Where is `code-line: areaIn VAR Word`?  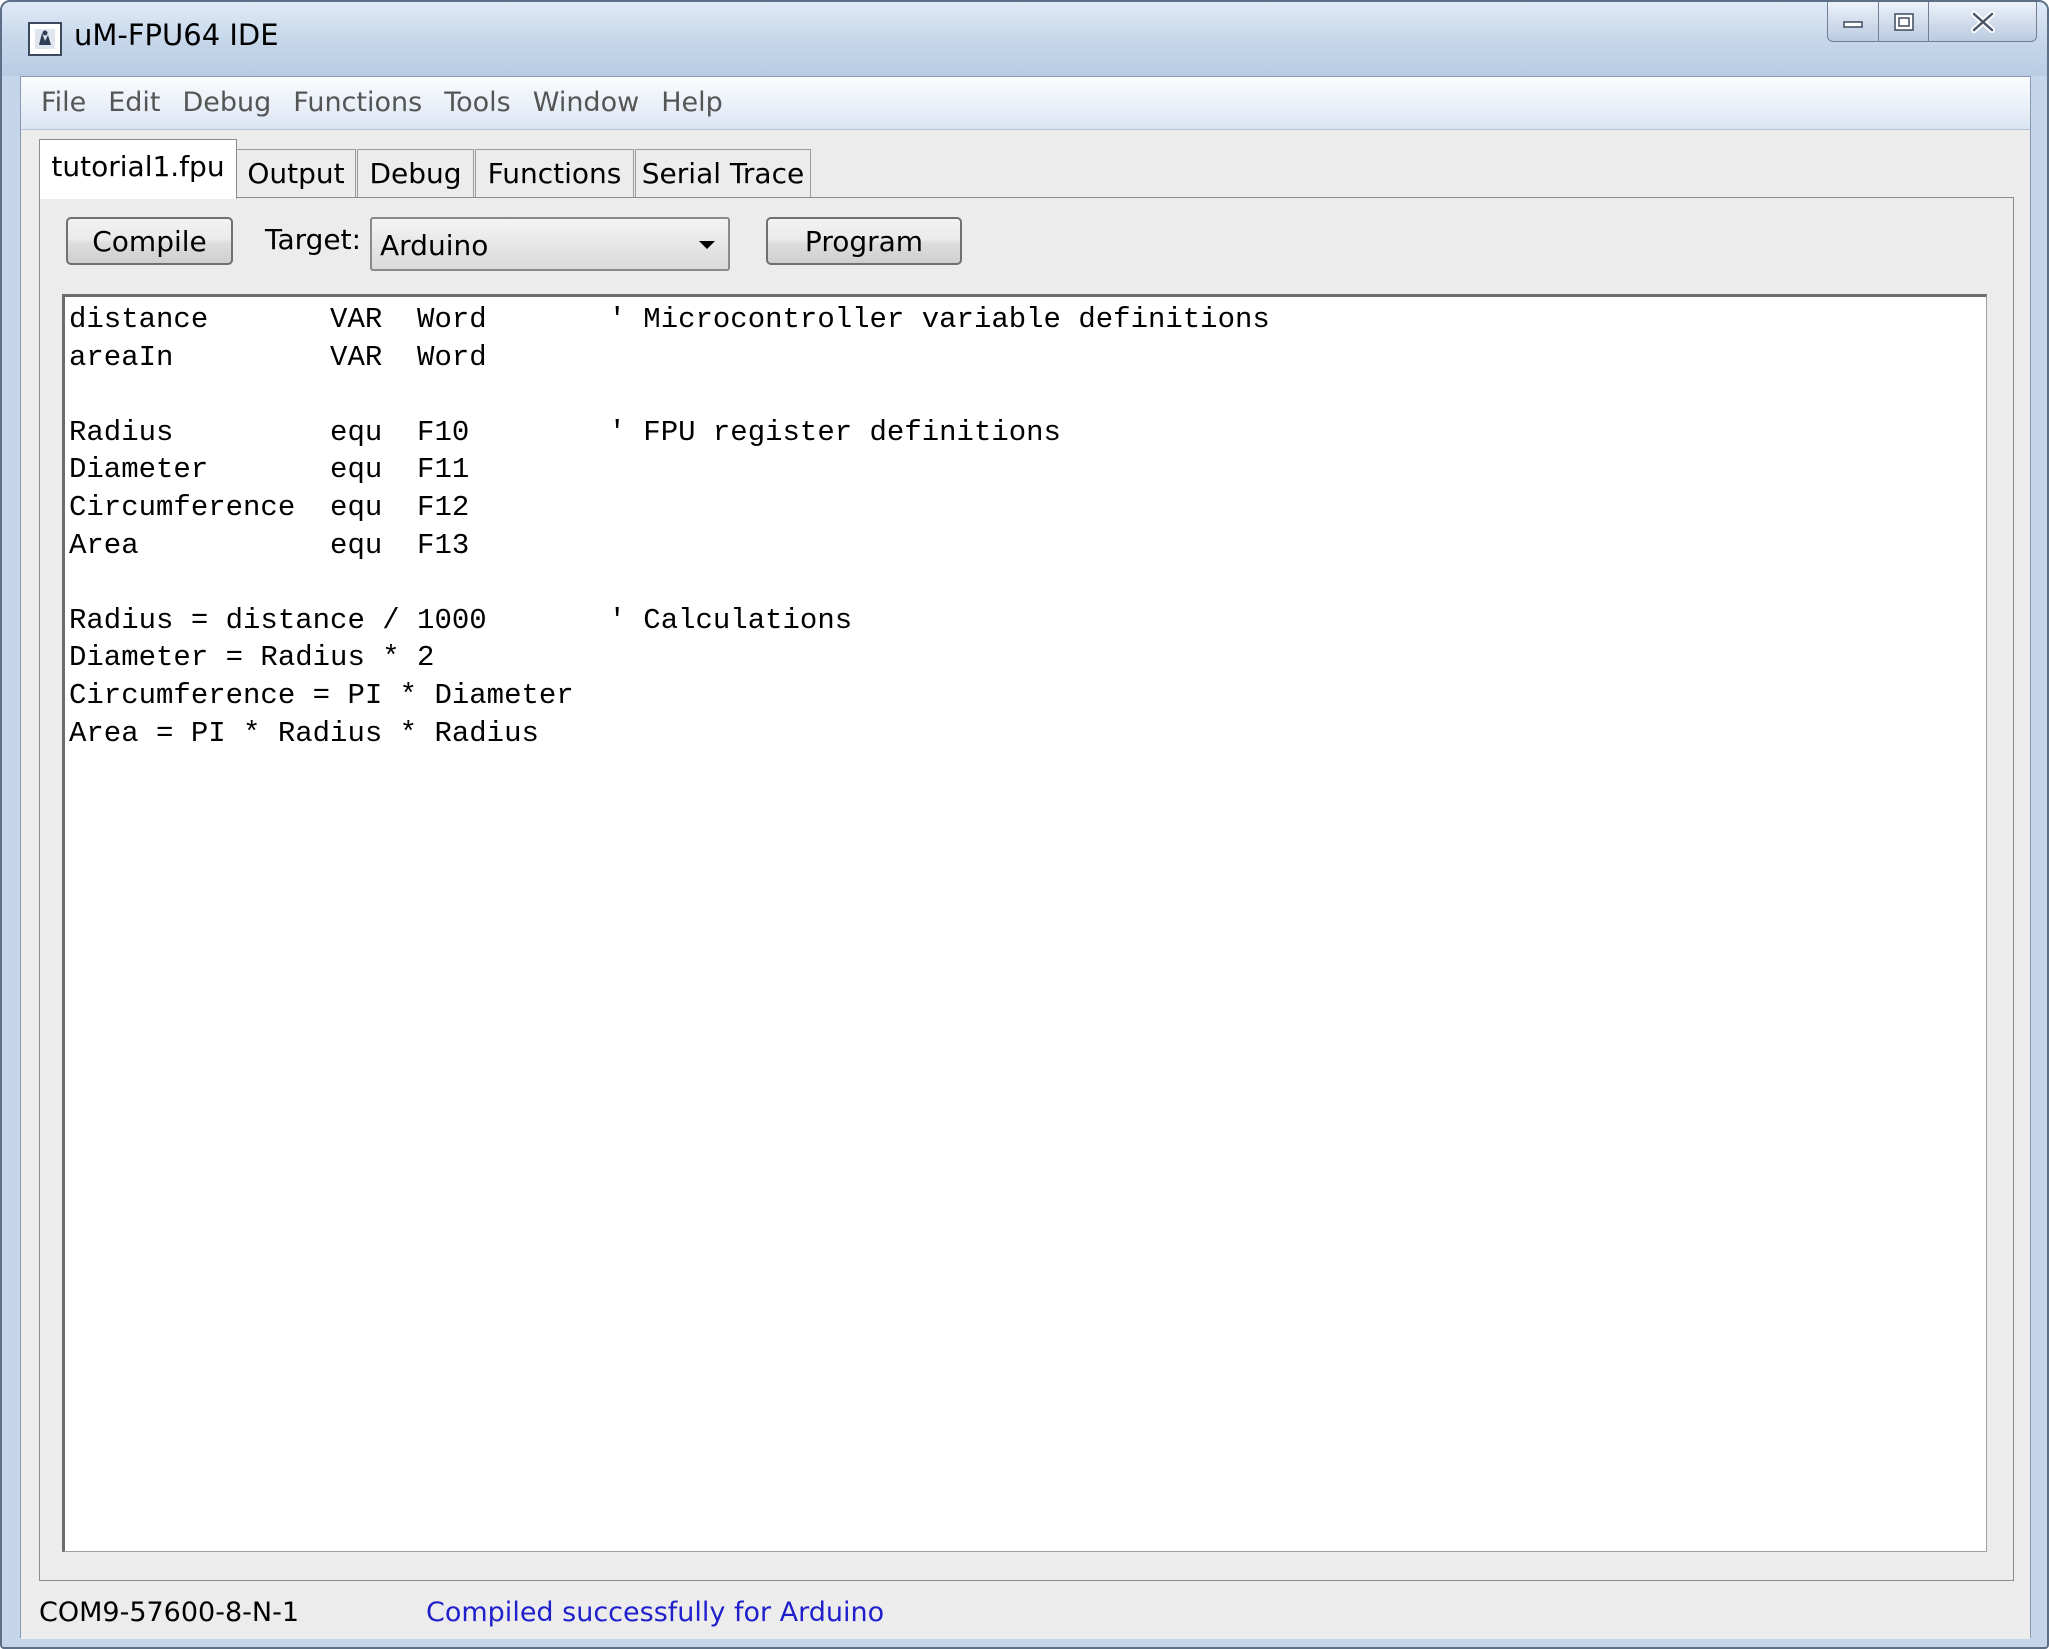
code-line: areaIn VAR Word is located at coordinates (278, 357).